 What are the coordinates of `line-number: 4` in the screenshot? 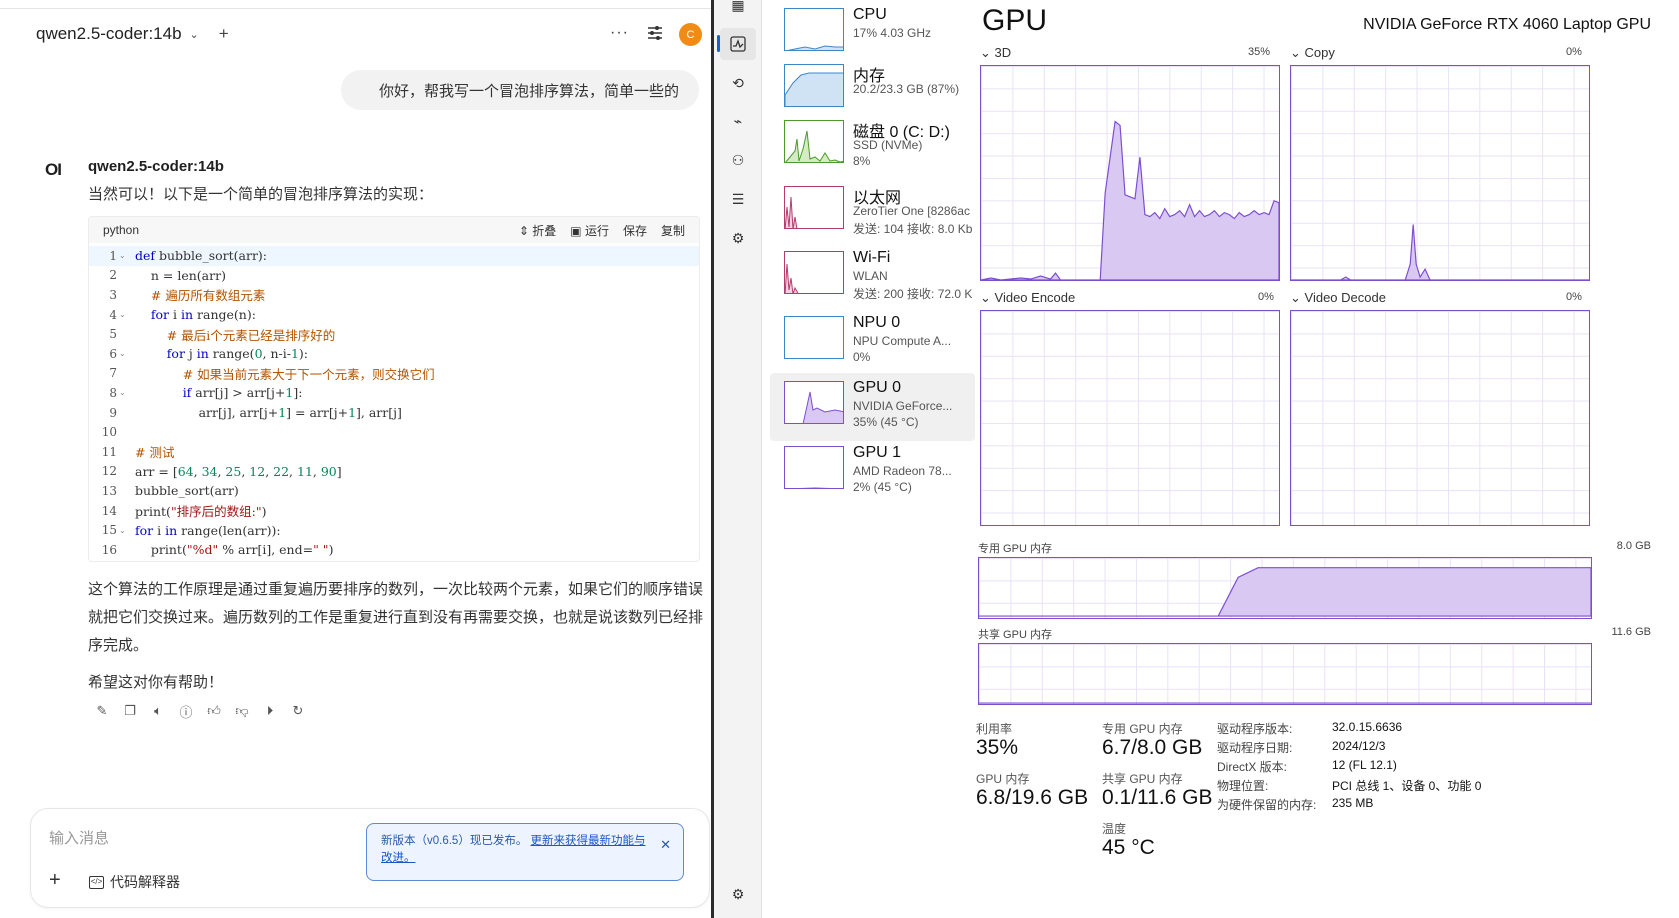 It's located at (113, 314).